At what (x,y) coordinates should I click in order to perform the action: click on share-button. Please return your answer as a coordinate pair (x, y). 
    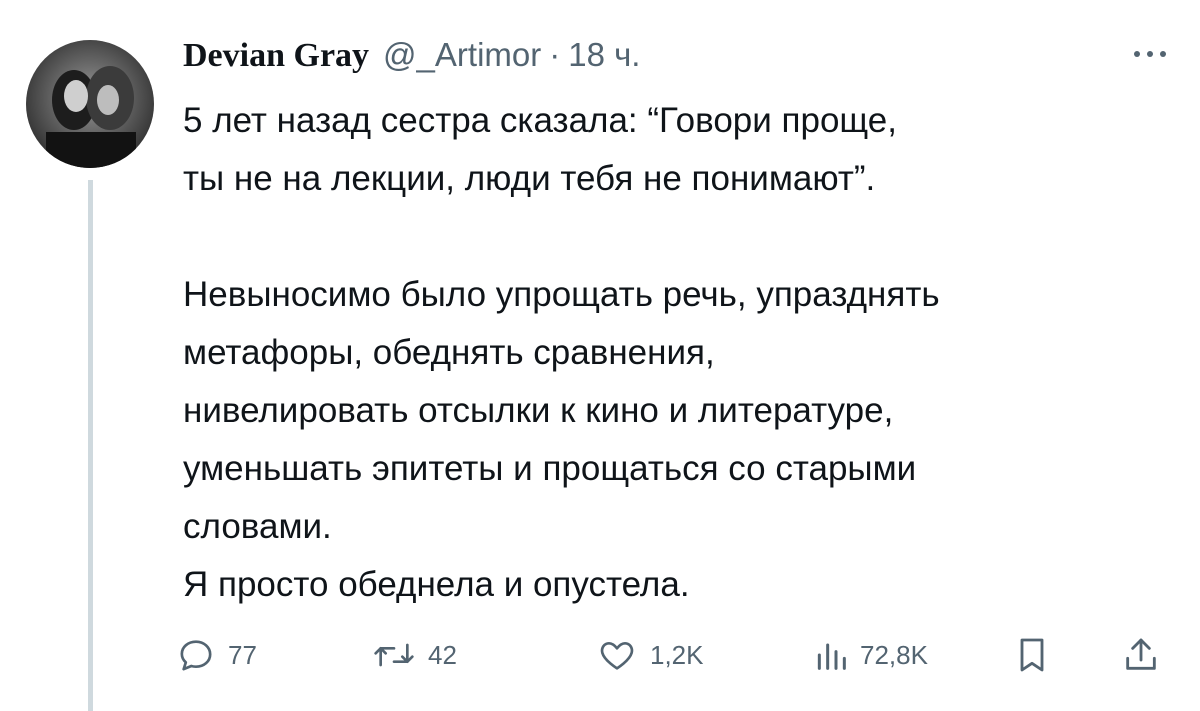
    Looking at the image, I should click on (1141, 655).